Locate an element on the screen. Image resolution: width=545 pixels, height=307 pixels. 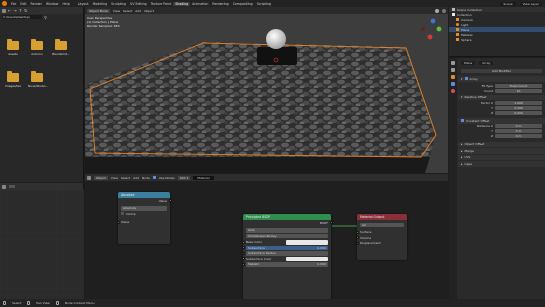
relative-factor-x-field: 1.000 is located at coordinates (518, 102).